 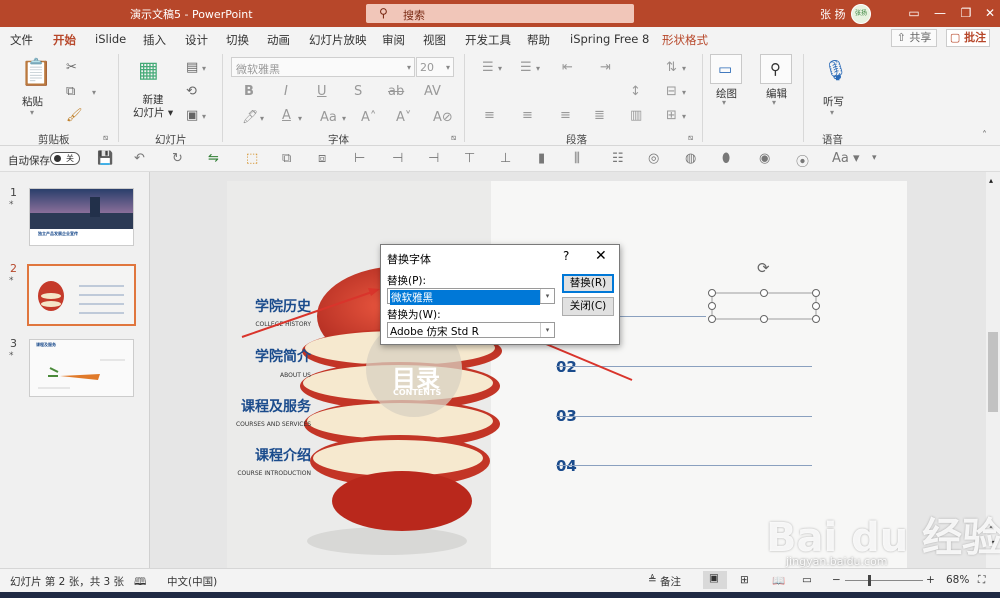 I want to click on align-left-icon: ≡, so click(x=489, y=115).